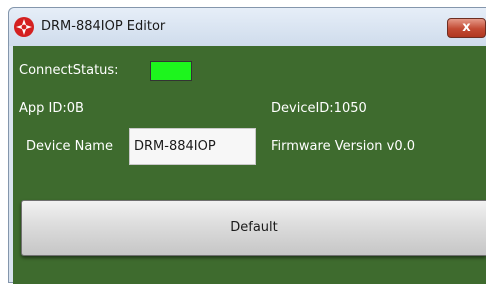 The height and width of the screenshot is (284, 486). I want to click on close-button: x, so click(466, 28).